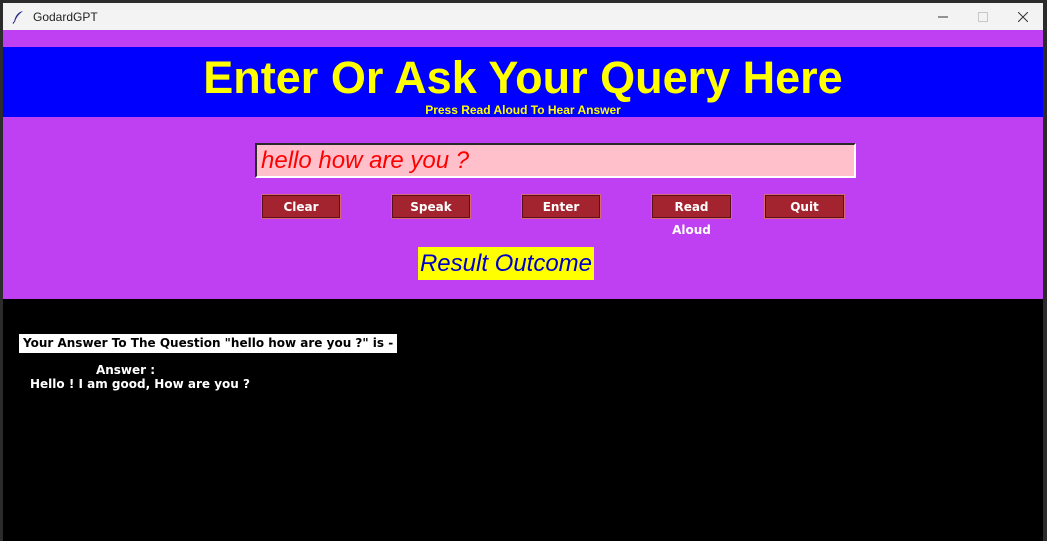 This screenshot has width=1047, height=541. What do you see at coordinates (125, 370) in the screenshot?
I see `answer-heading: Answer :` at bounding box center [125, 370].